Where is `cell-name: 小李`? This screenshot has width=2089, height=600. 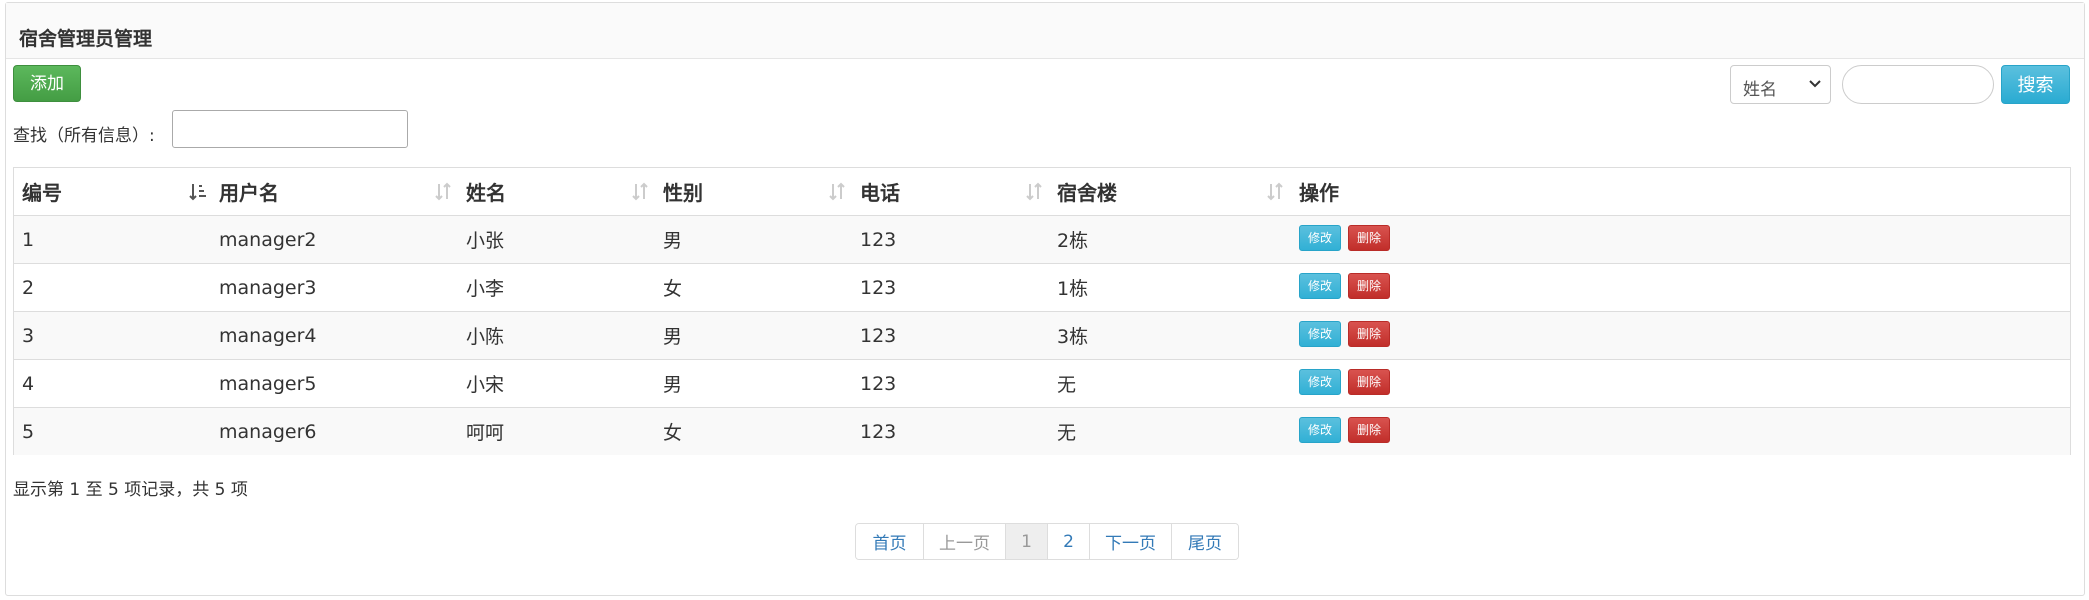 cell-name: 小李 is located at coordinates (485, 289).